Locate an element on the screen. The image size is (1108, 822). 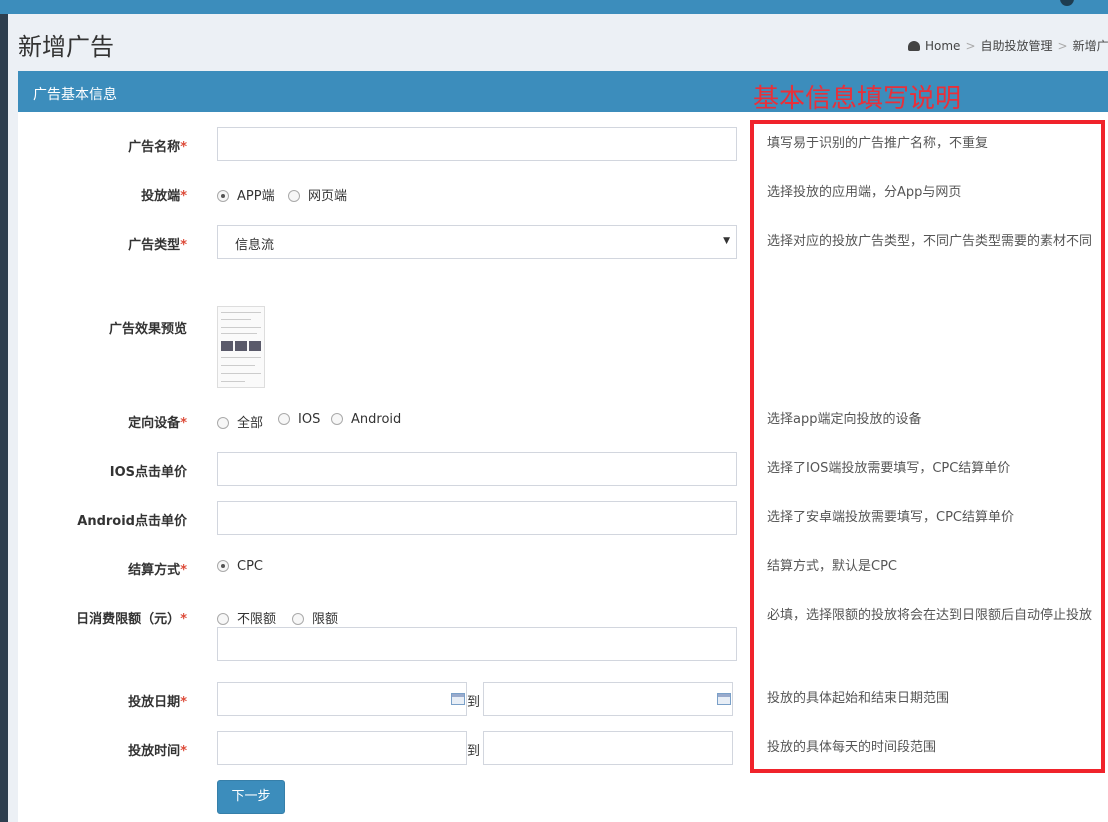
box-title: 广告基本信息 is located at coordinates (75, 95).